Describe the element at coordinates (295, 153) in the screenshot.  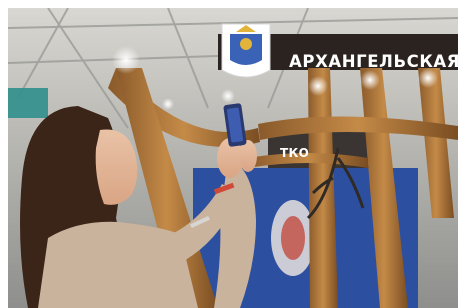
I see `partial-sign-text: ТКО` at that location.